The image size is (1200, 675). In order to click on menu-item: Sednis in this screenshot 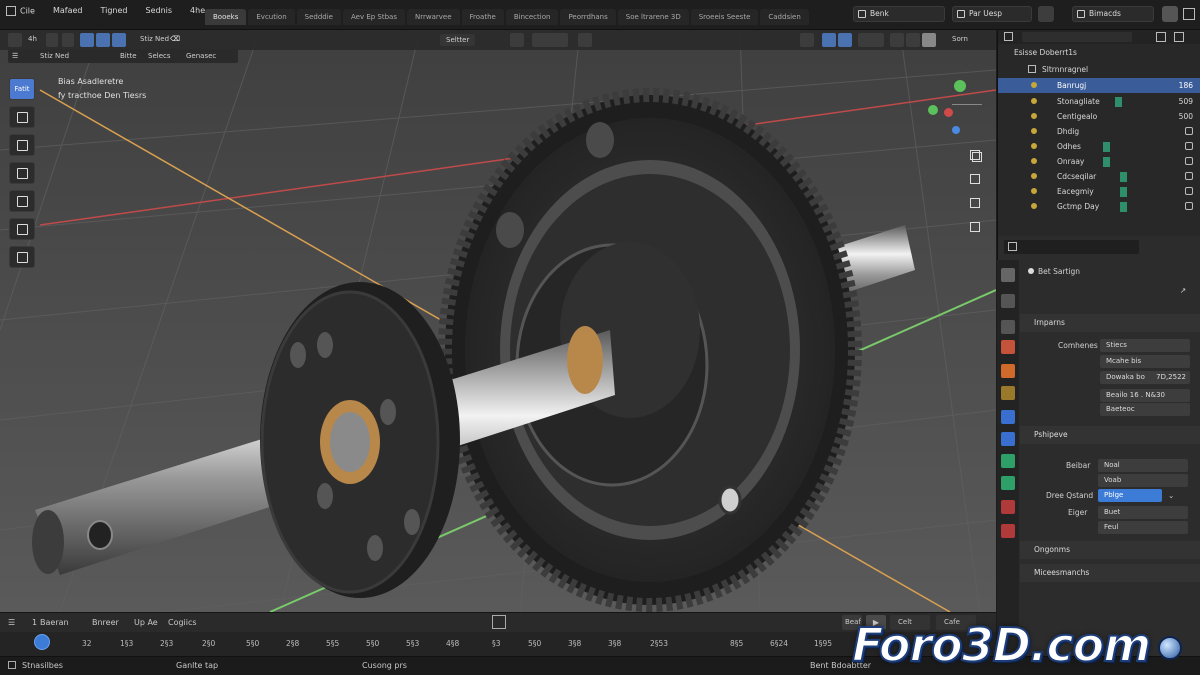, I will do `click(159, 11)`.